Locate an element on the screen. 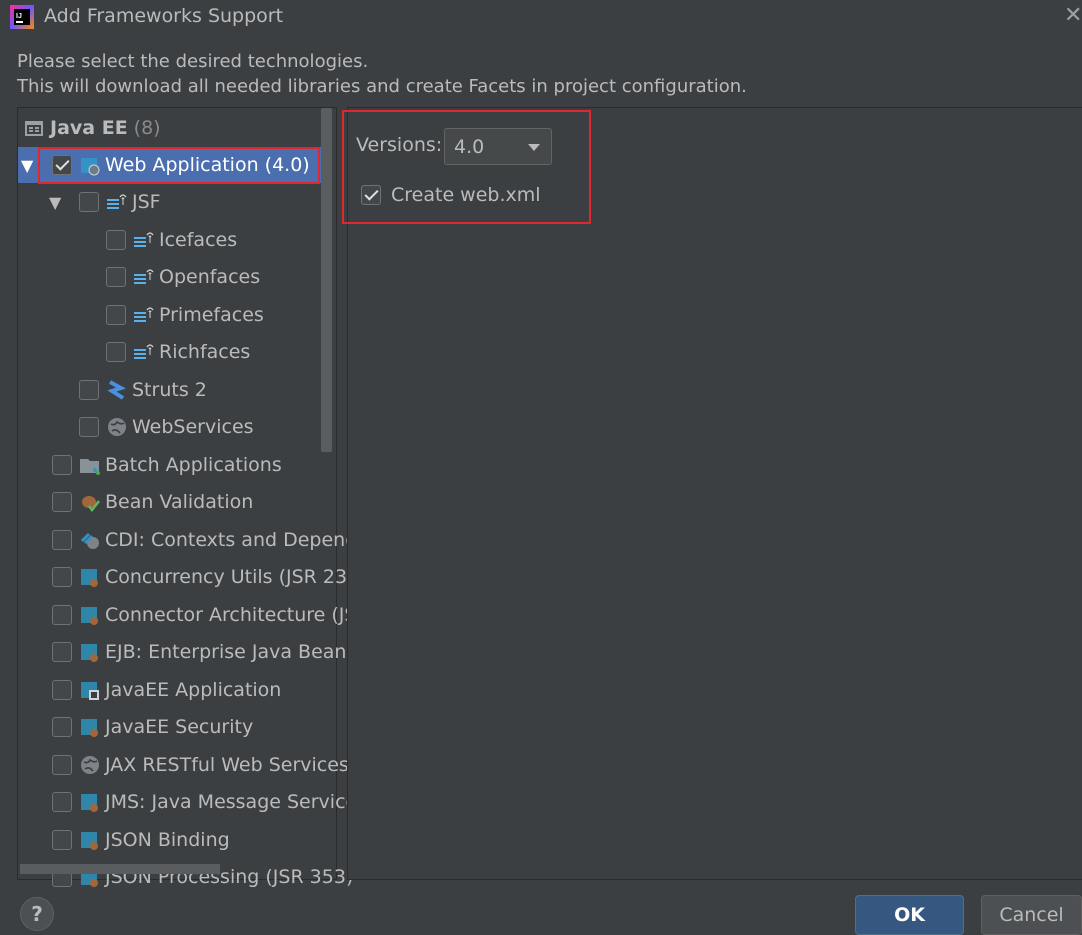  tree-item-jsf: JSF is located at coordinates (120, 202).